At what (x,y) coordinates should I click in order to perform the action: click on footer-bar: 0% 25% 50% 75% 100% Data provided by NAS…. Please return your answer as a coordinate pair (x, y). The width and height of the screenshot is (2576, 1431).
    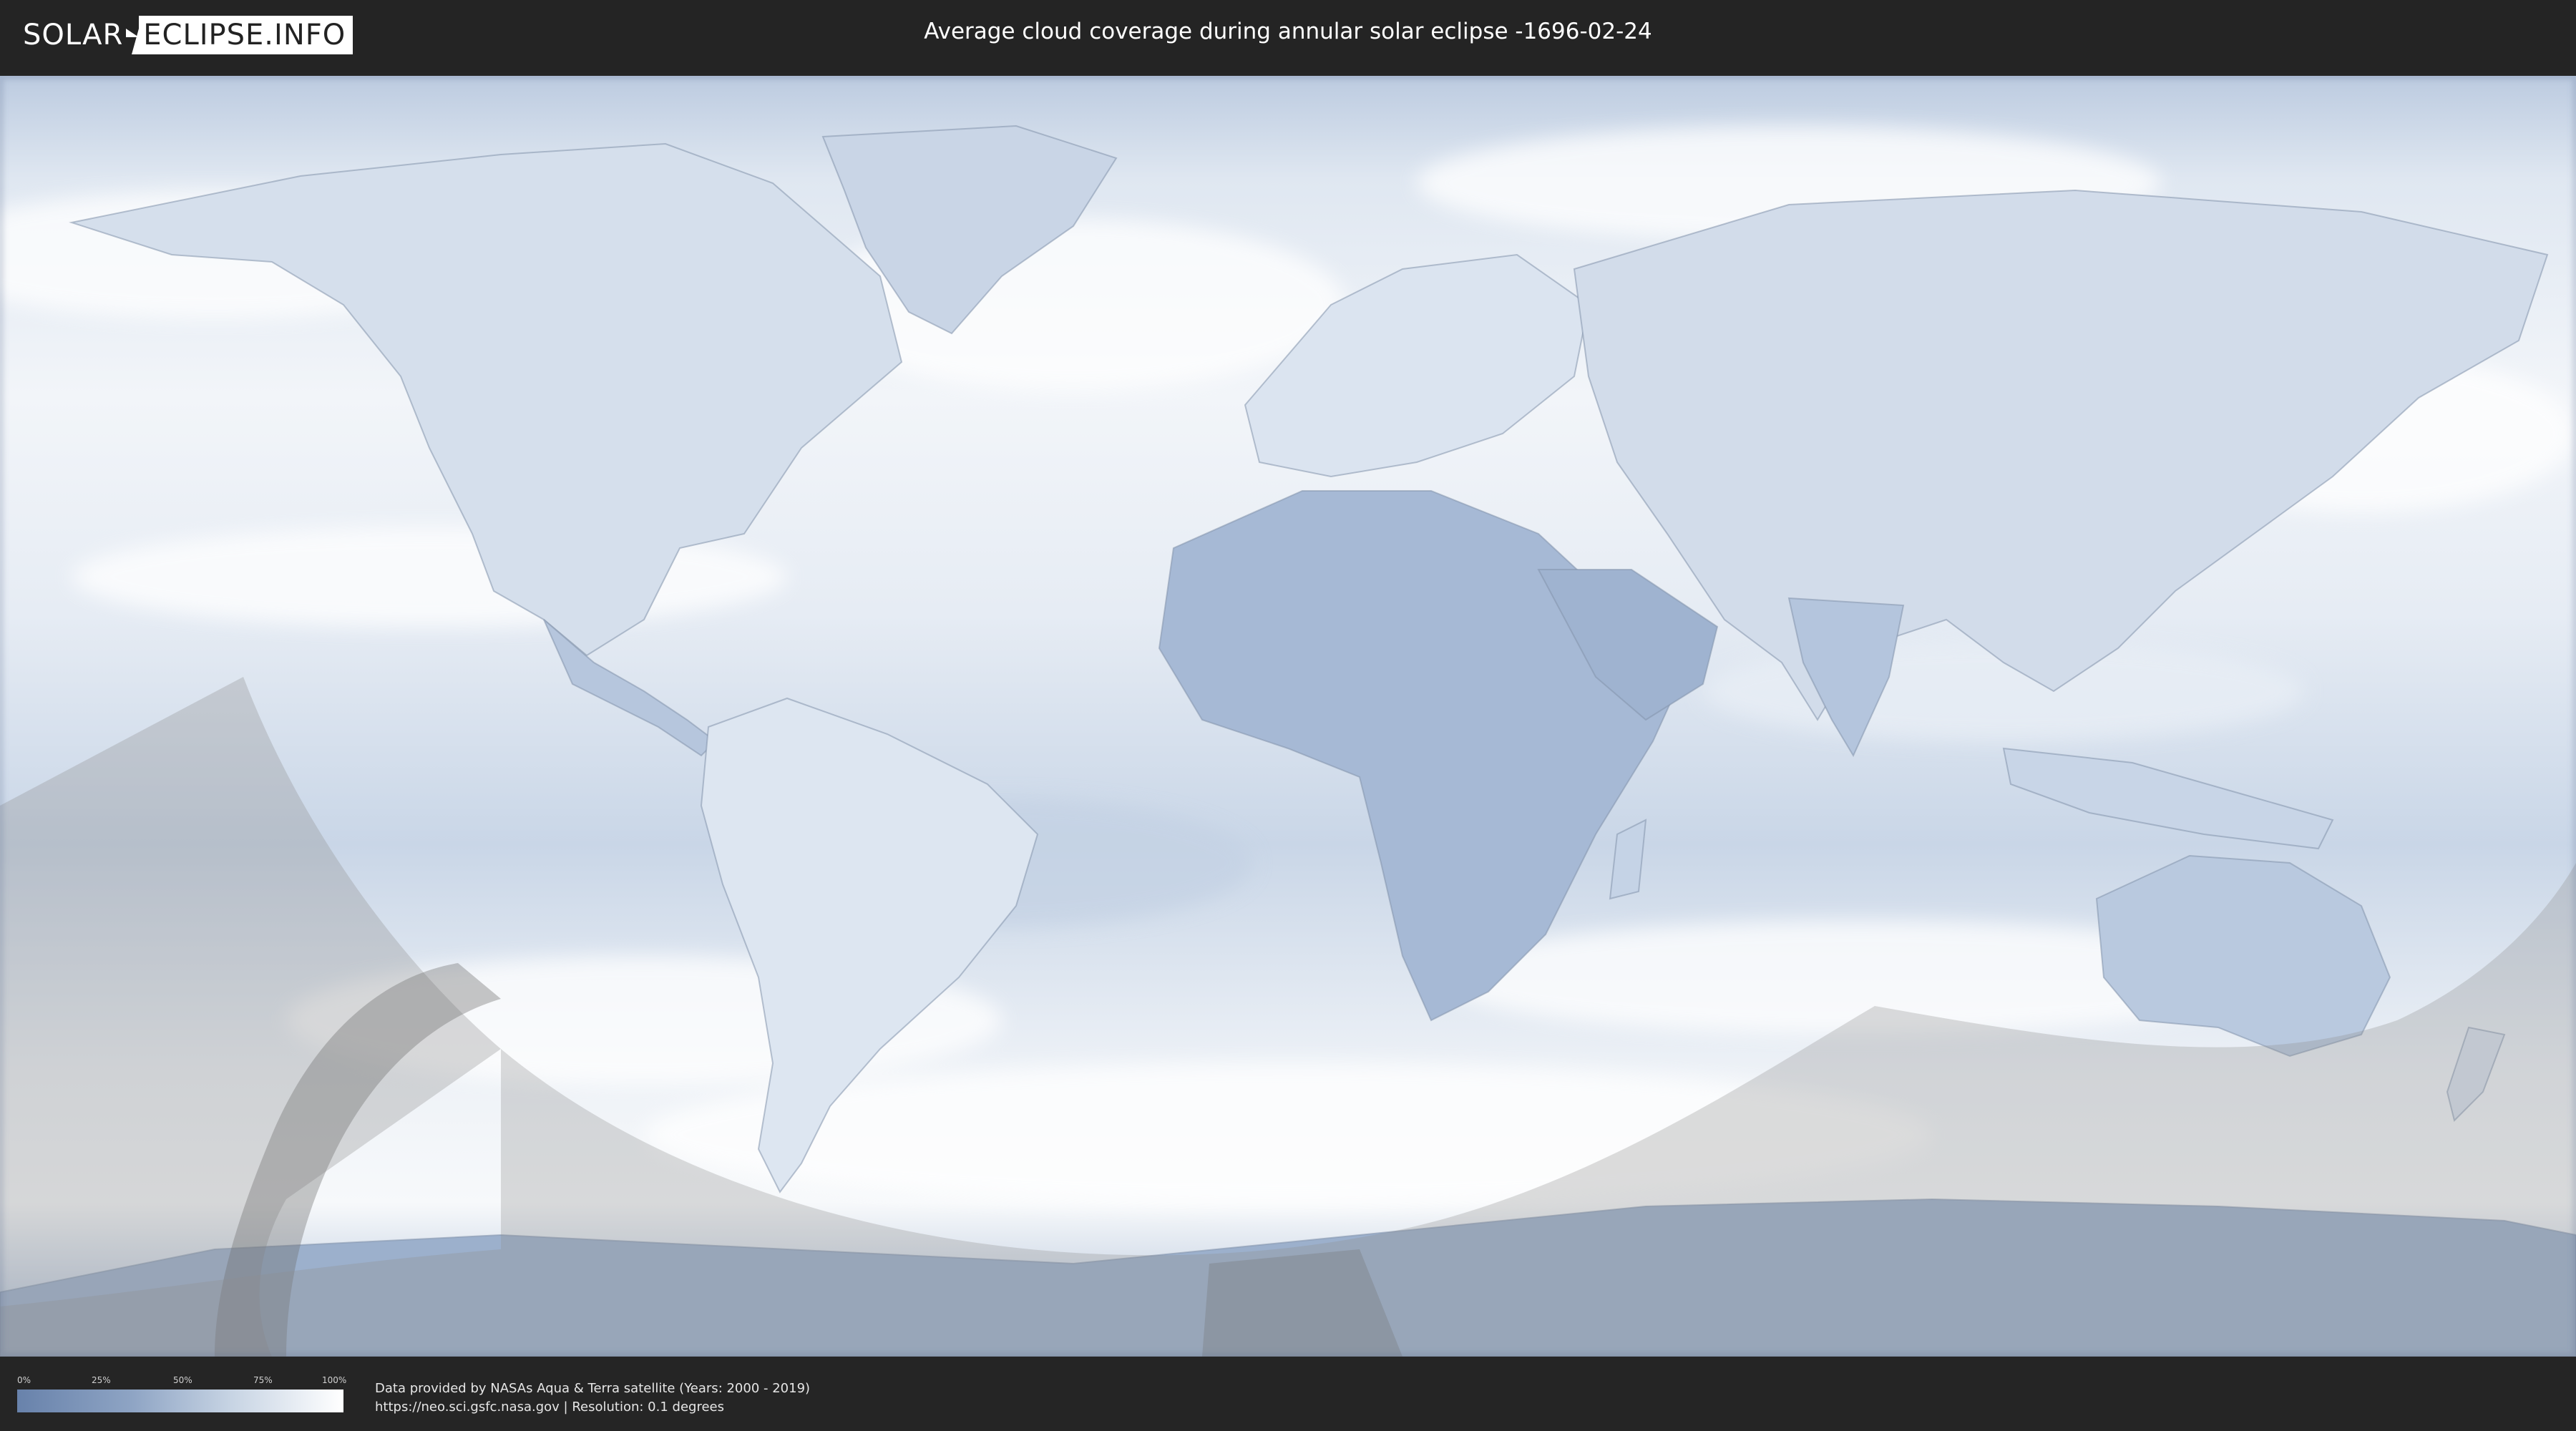
    Looking at the image, I should click on (1288, 1395).